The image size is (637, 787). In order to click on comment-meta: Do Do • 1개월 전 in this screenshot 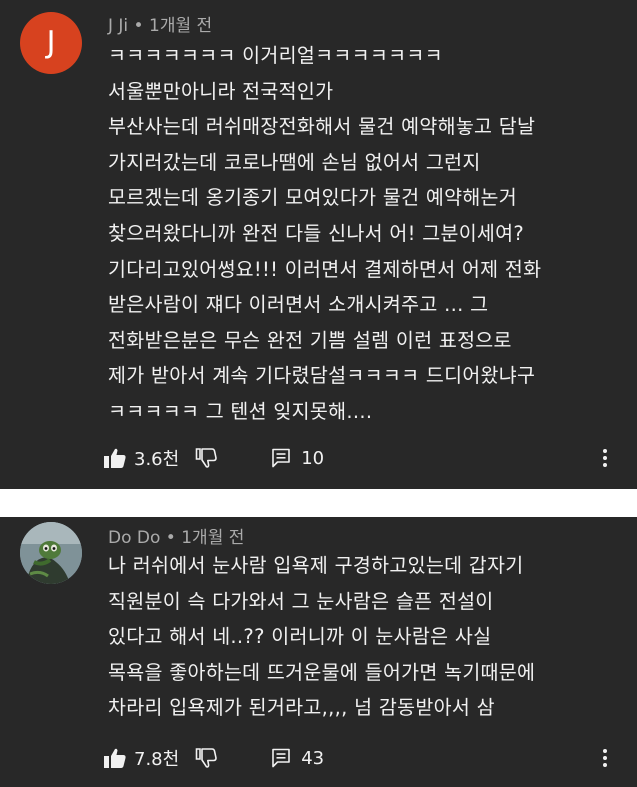, I will do `click(176, 535)`.